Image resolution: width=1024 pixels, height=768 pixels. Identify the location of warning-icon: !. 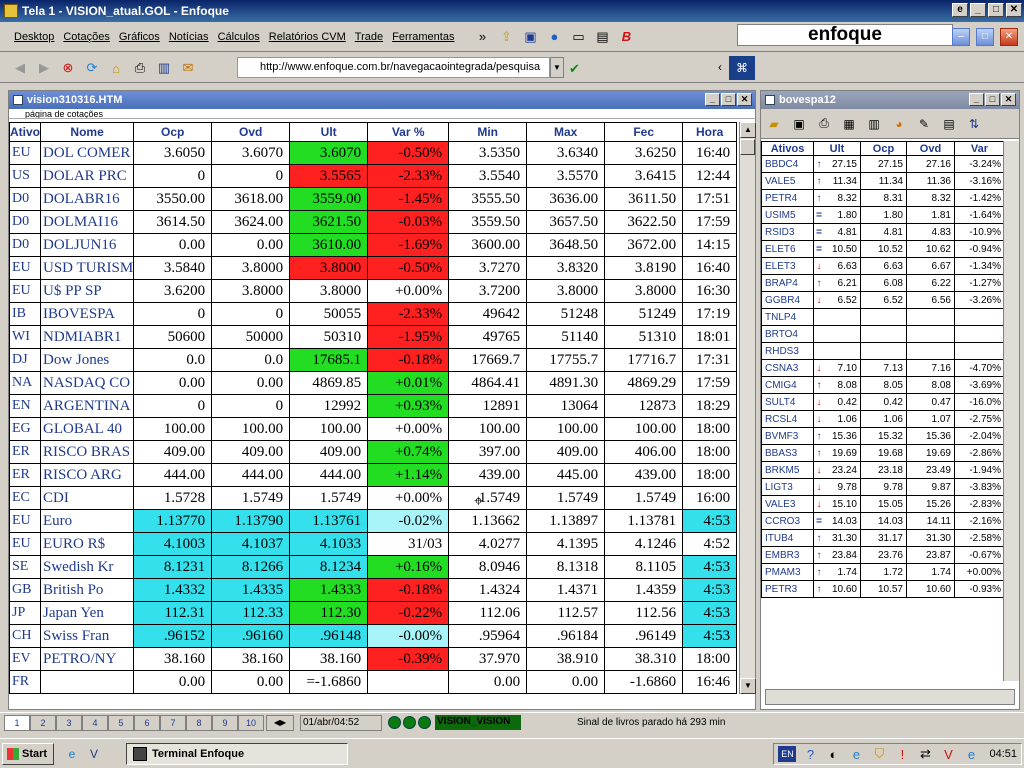
(902, 754).